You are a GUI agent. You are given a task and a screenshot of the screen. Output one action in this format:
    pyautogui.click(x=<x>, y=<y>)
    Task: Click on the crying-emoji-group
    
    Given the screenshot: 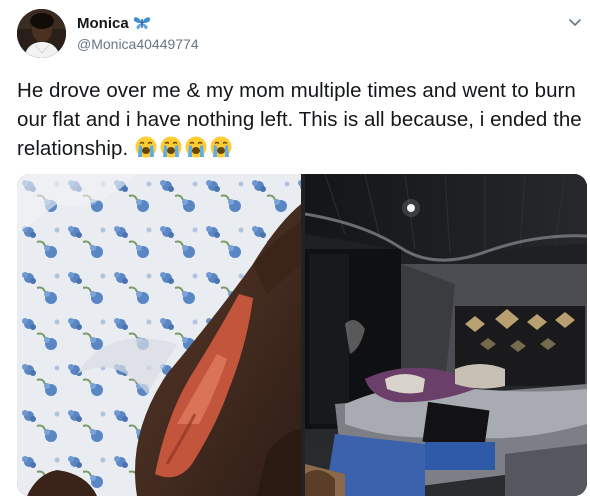 What is the action you would take?
    pyautogui.click(x=184, y=147)
    